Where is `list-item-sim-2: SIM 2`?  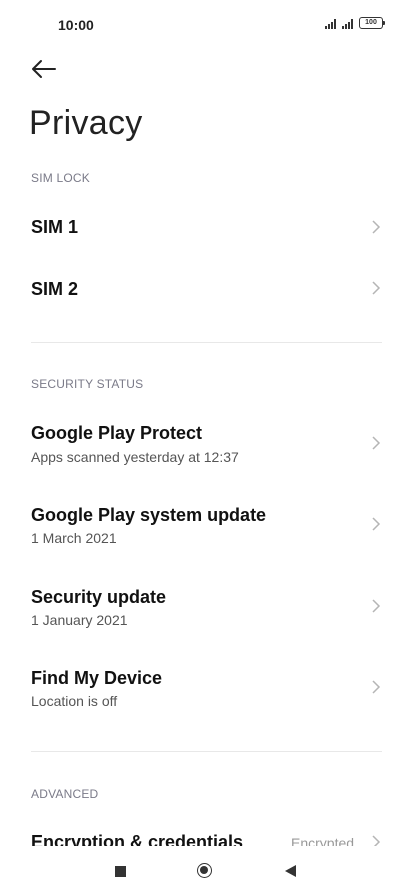
list-item-sim-2: SIM 2 is located at coordinates (206, 288).